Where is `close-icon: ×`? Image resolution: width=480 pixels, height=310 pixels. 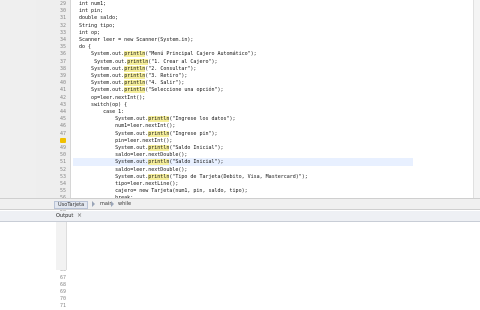 close-icon: × is located at coordinates (79, 215).